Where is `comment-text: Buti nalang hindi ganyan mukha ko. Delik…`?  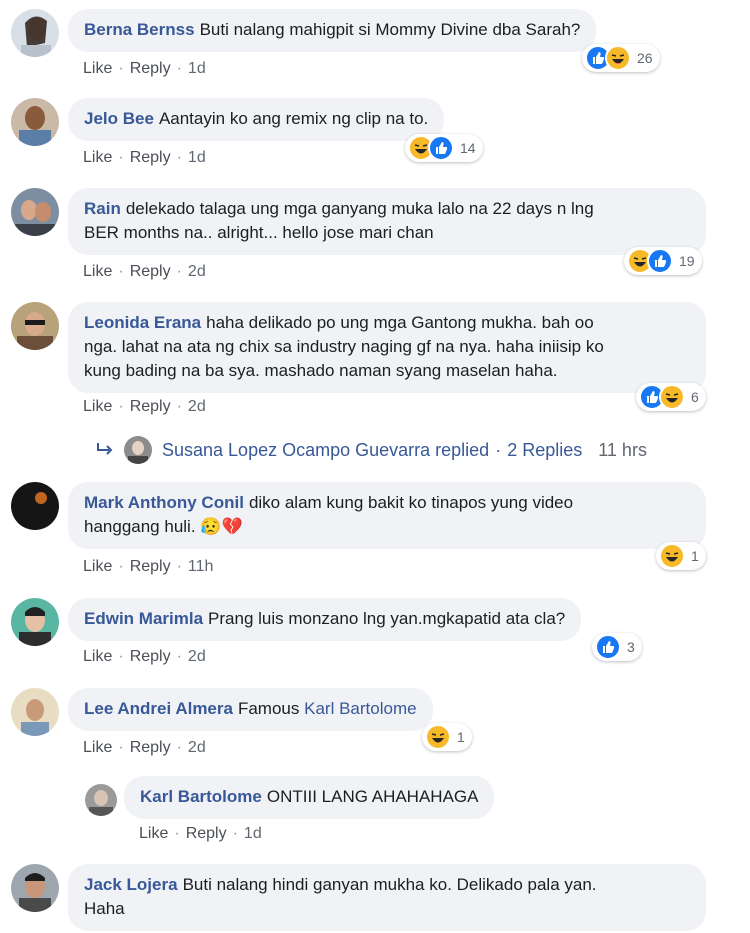
comment-text: Buti nalang hindi ganyan mukha ko. Delik… is located at coordinates (389, 884).